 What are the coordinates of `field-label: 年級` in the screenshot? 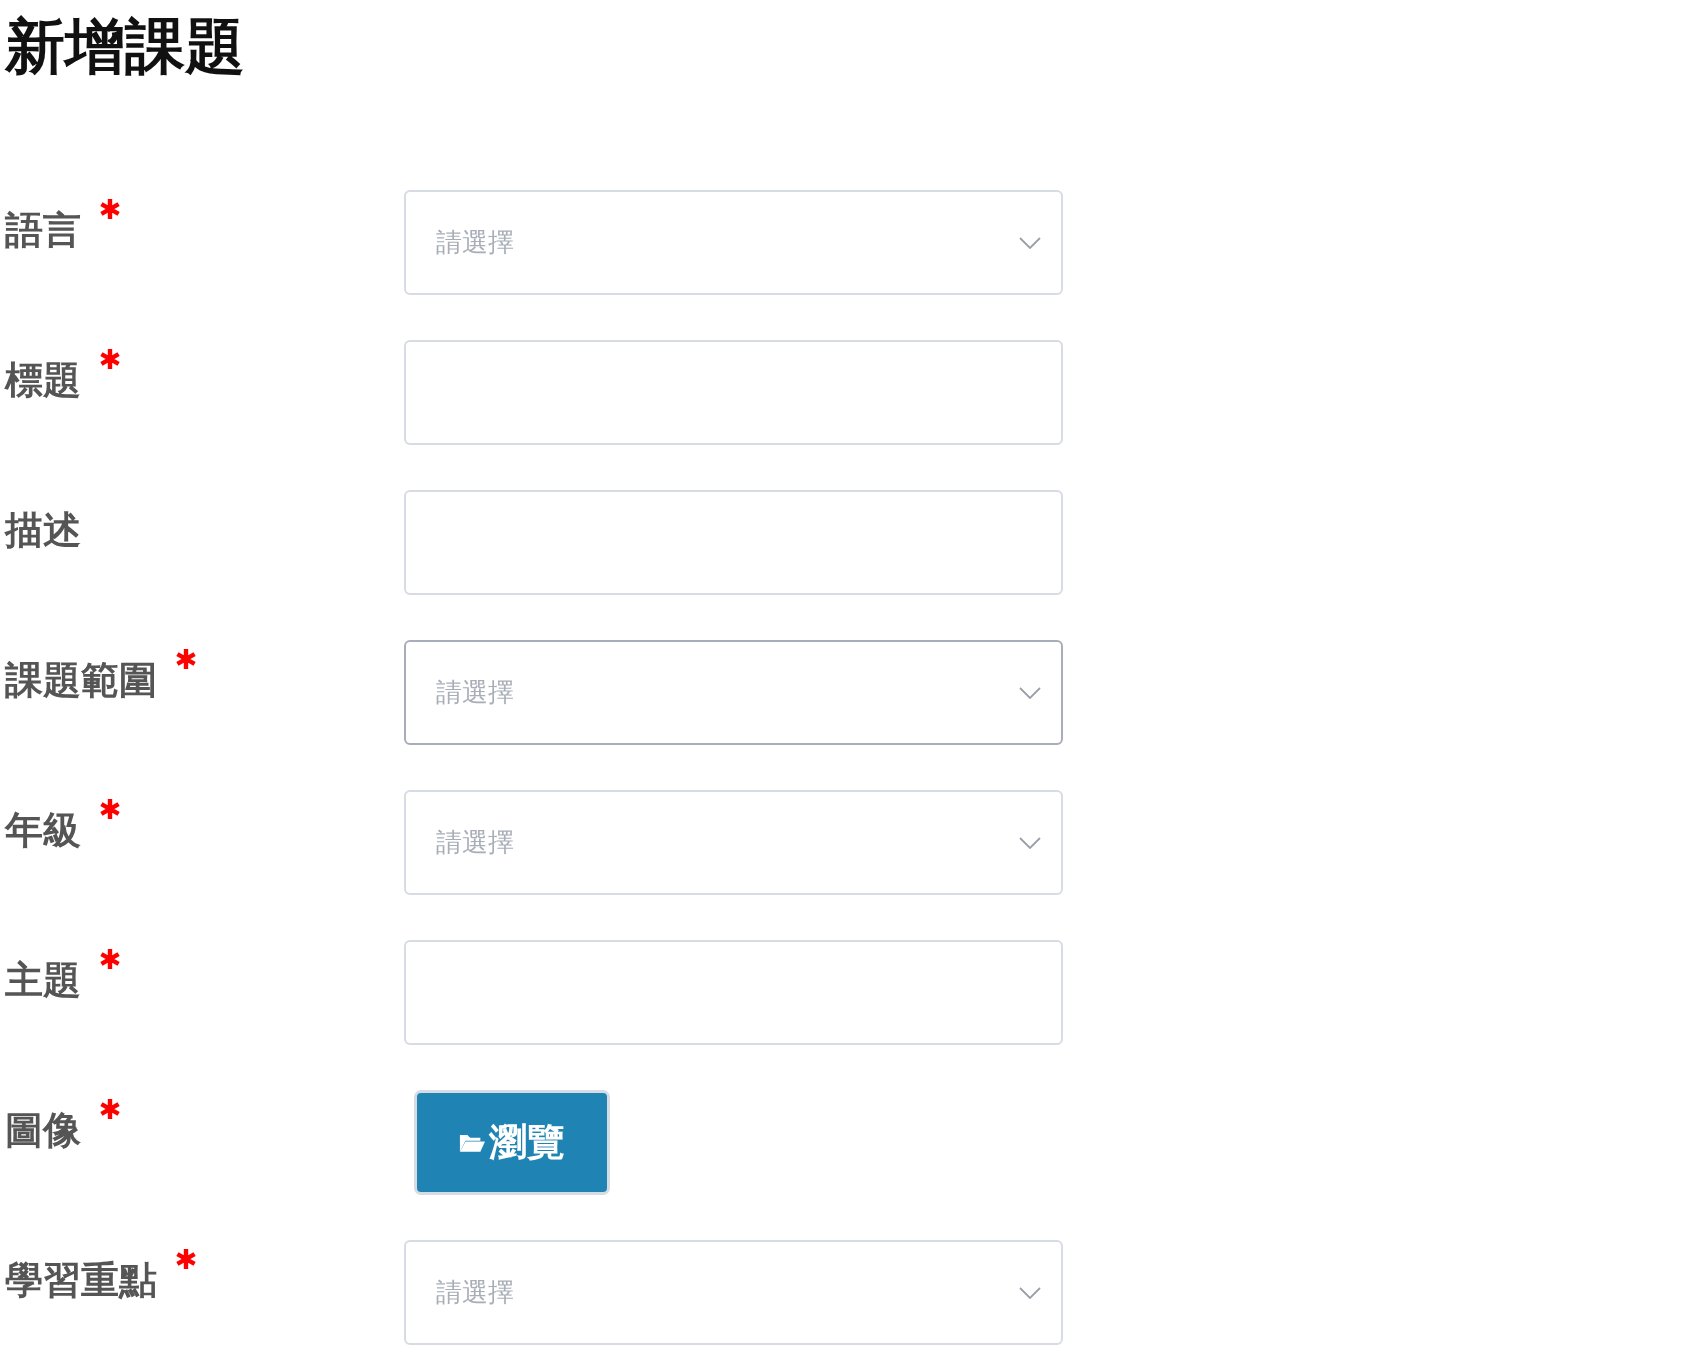 It's located at (43, 830).